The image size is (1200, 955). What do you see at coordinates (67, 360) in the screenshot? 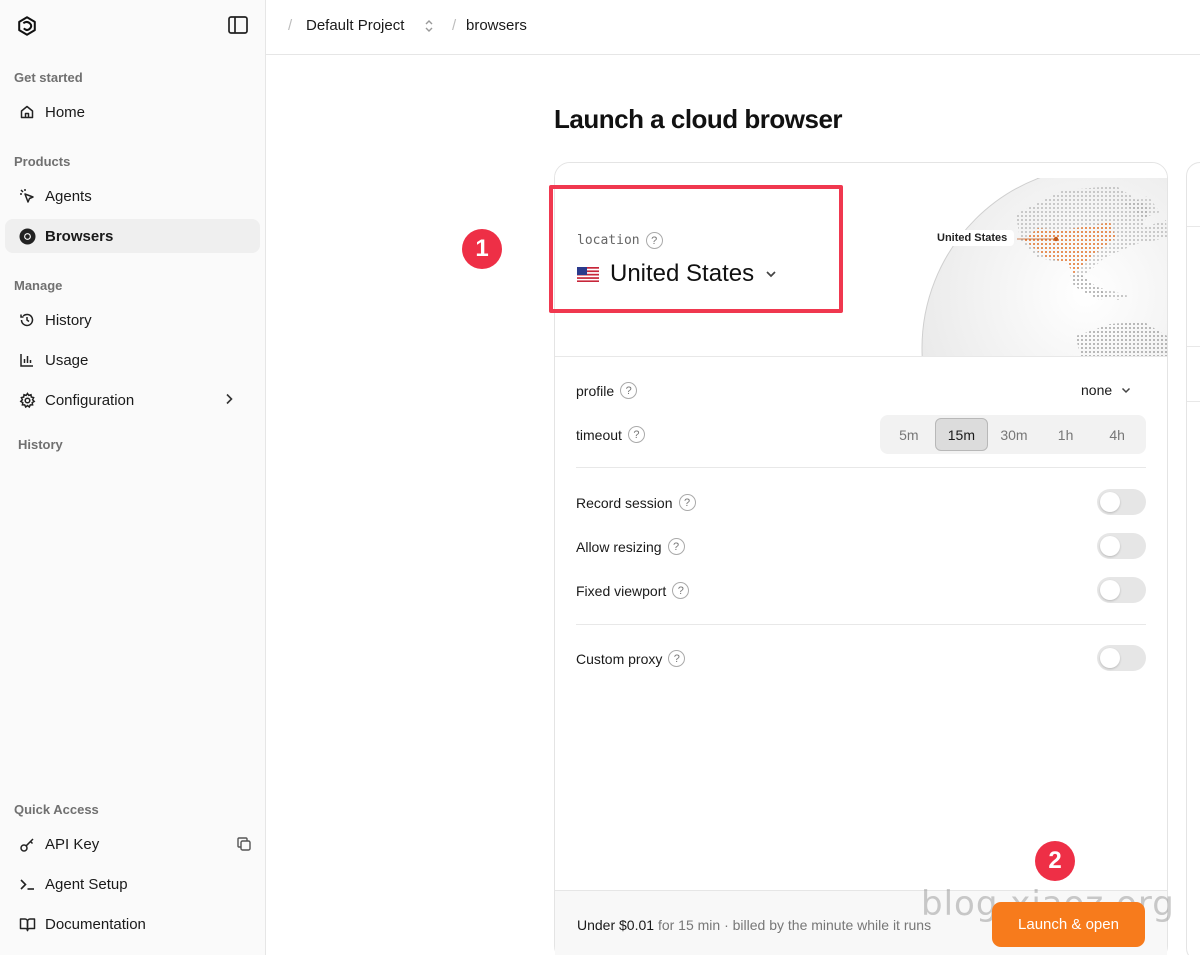
I see `sidebar-item-label: Usage` at bounding box center [67, 360].